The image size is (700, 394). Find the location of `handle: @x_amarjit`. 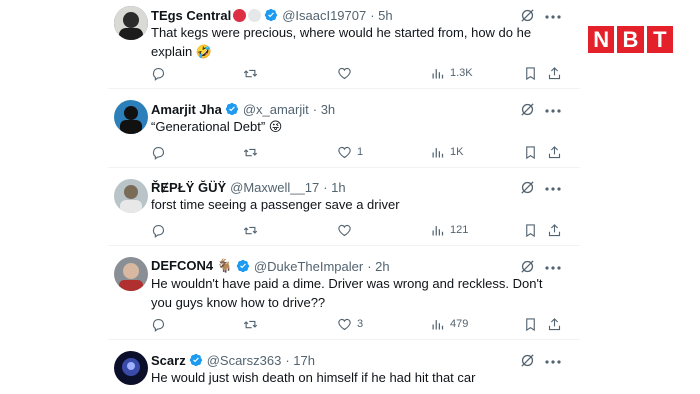

handle: @x_amarjit is located at coordinates (276, 109).